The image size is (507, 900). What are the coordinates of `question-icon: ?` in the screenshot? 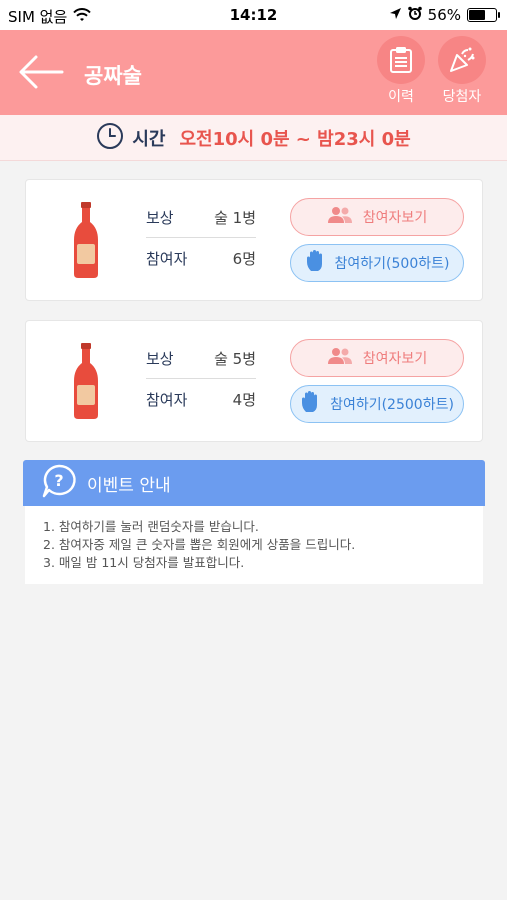 It's located at (59, 483).